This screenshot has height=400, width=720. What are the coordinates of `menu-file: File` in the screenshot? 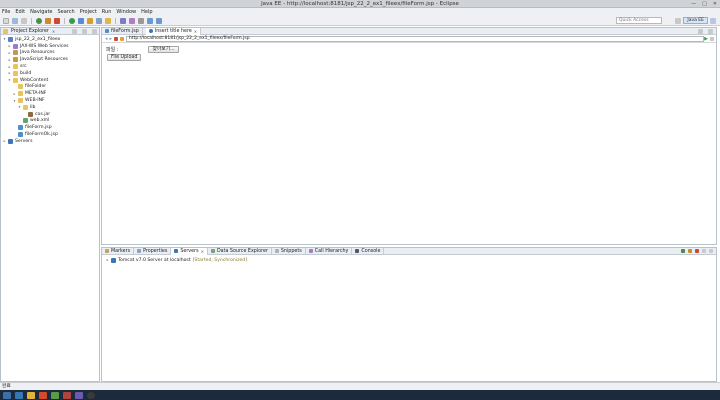 It's located at (6, 12).